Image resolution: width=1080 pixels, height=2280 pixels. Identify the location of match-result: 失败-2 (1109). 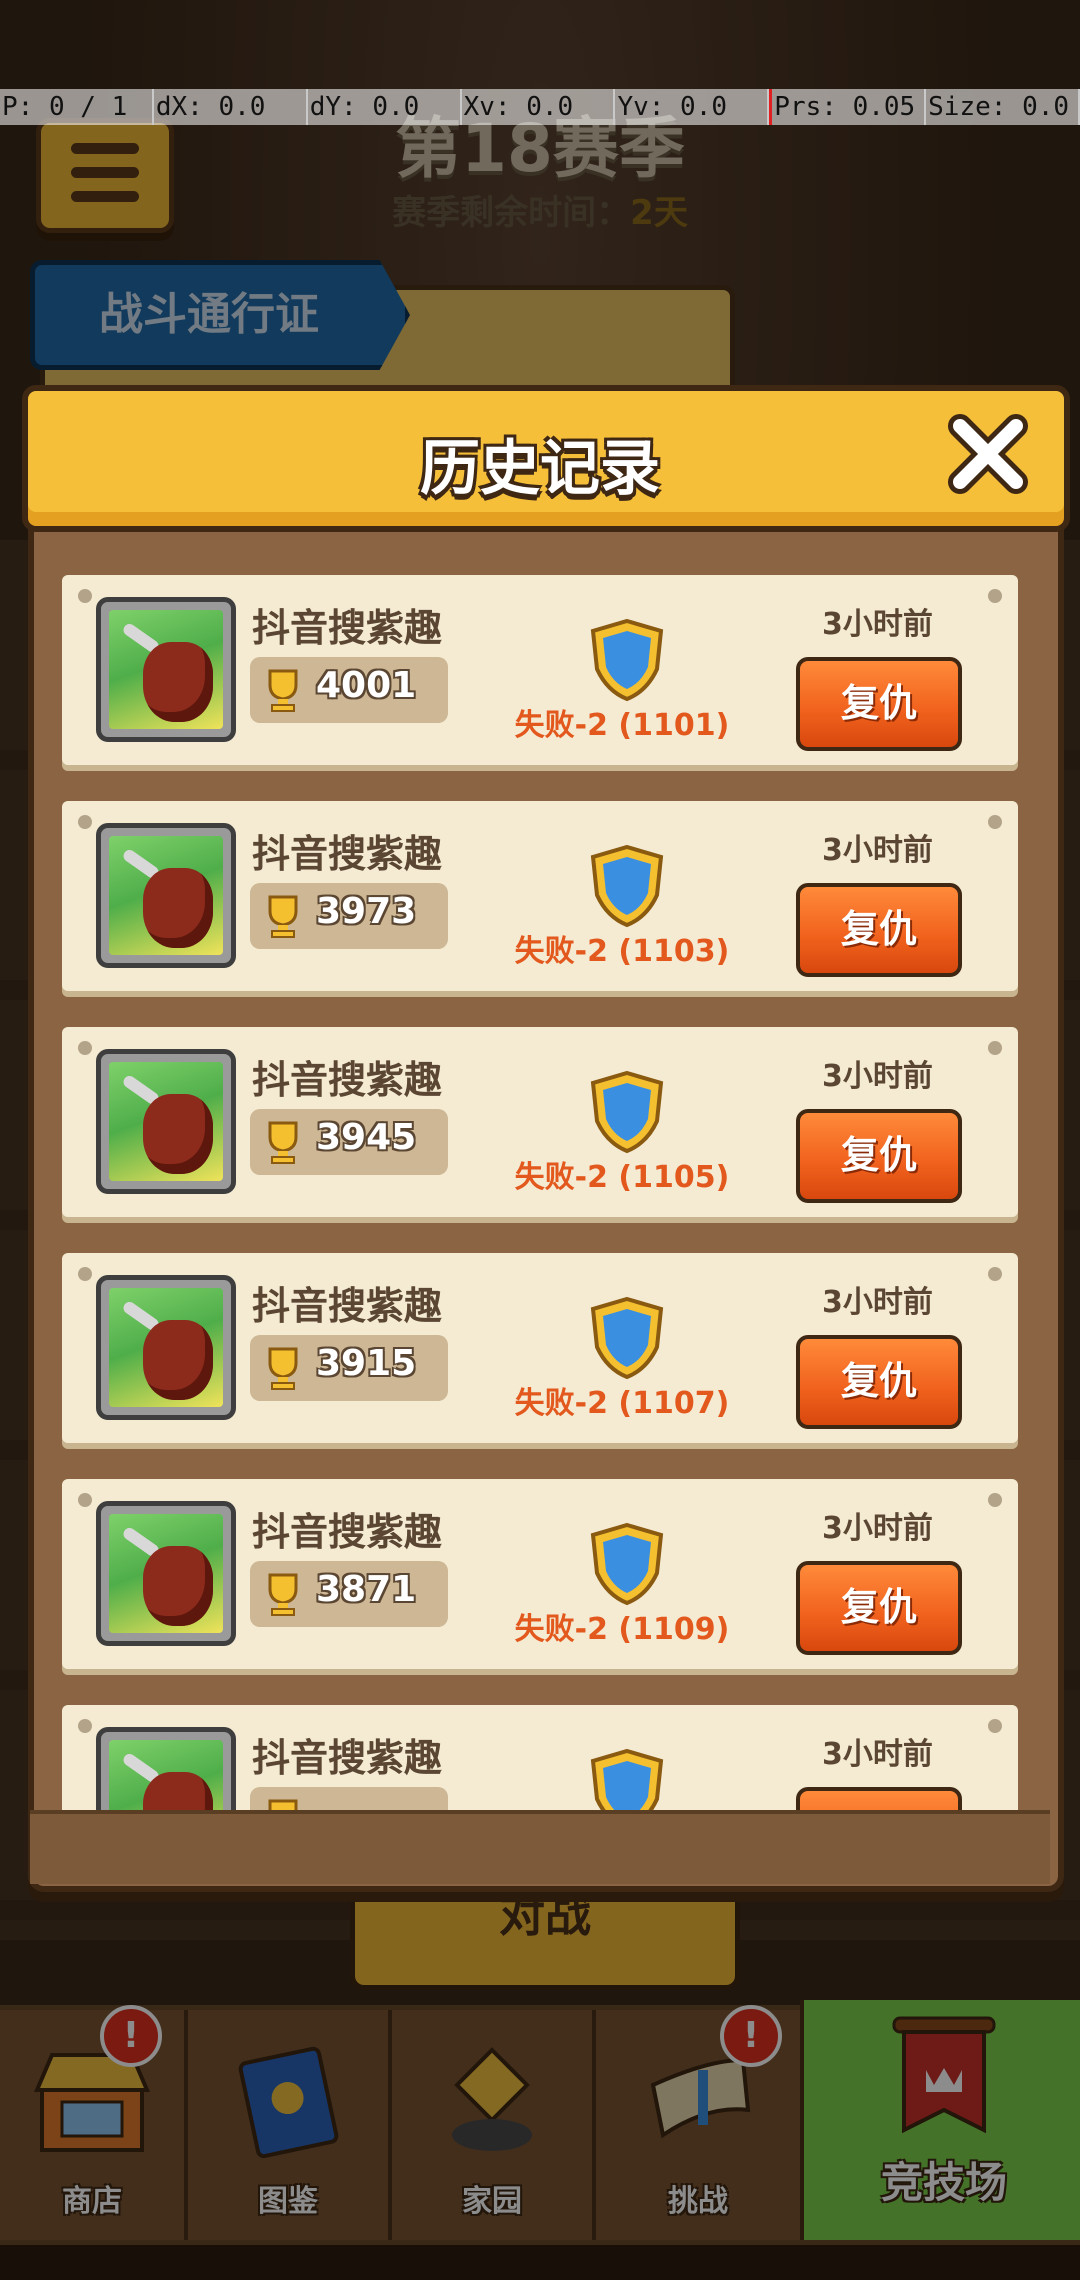
(622, 1629).